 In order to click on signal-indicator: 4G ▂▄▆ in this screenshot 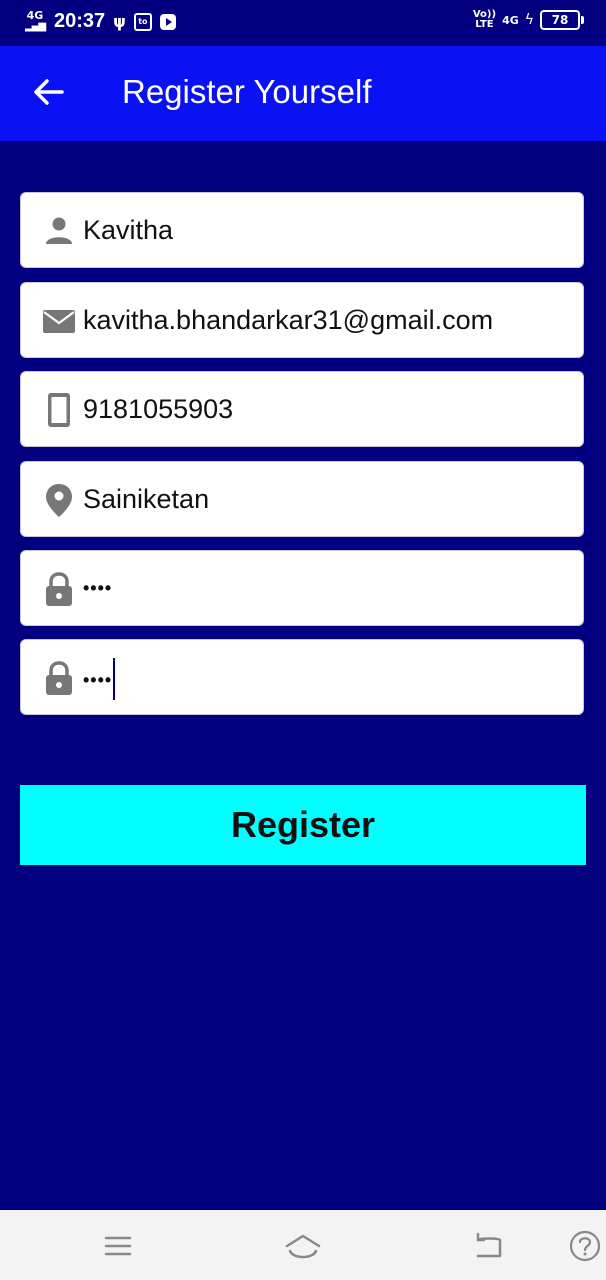, I will do `click(35, 21)`.